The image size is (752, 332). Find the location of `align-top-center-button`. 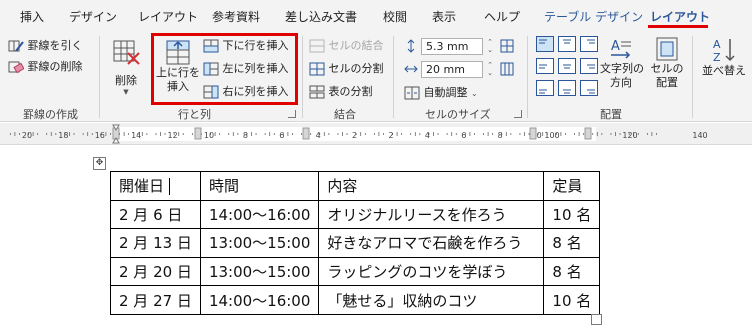

align-top-center-button is located at coordinates (567, 45).